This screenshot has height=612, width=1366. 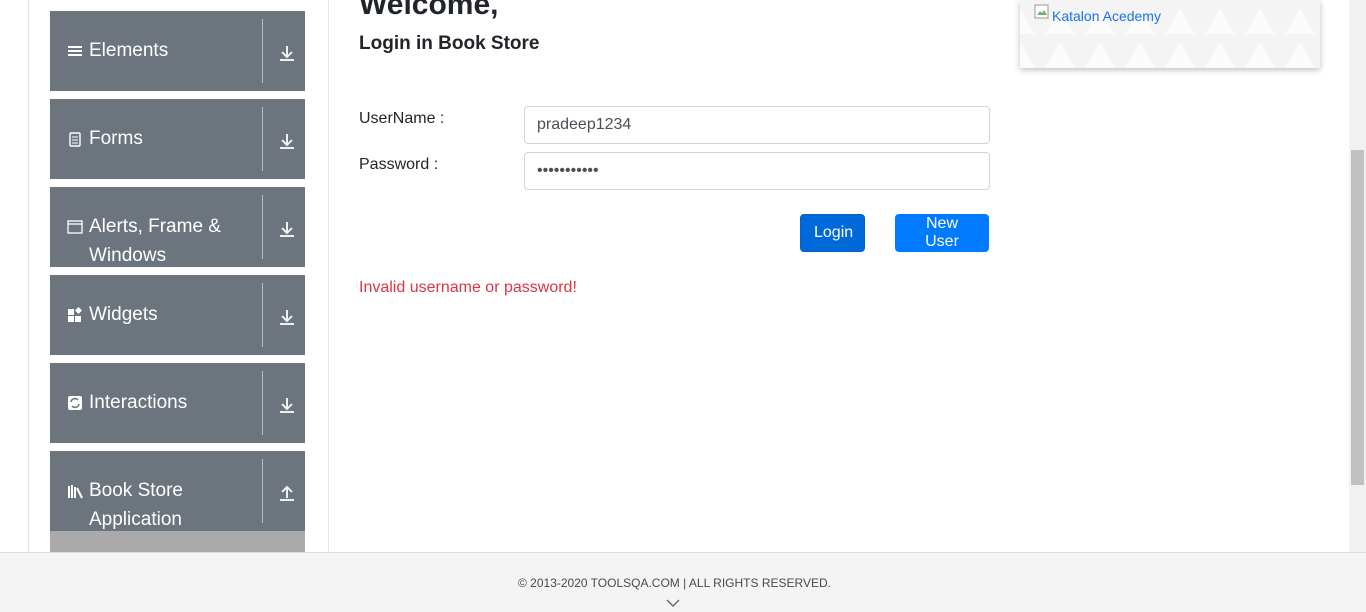 I want to click on form-document-icon, so click(x=75, y=139).